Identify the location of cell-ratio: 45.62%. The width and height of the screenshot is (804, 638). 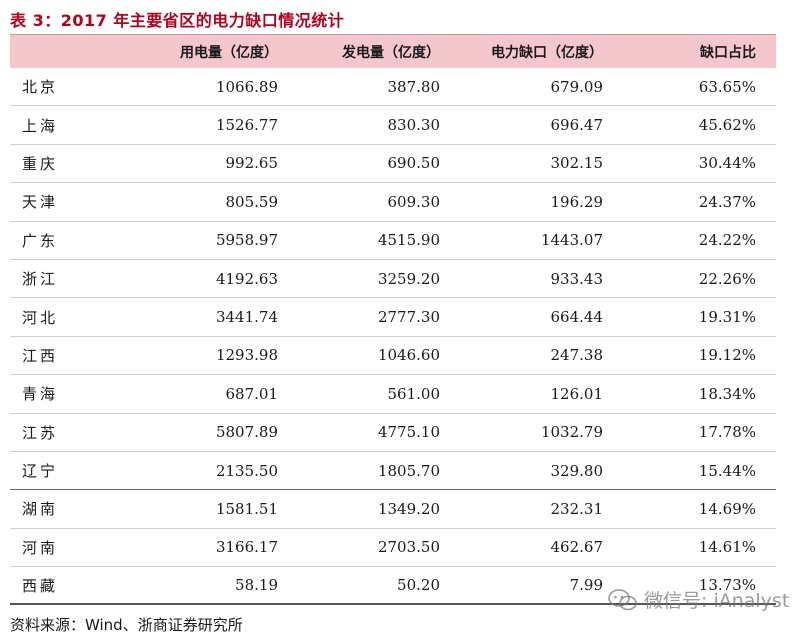
(727, 125).